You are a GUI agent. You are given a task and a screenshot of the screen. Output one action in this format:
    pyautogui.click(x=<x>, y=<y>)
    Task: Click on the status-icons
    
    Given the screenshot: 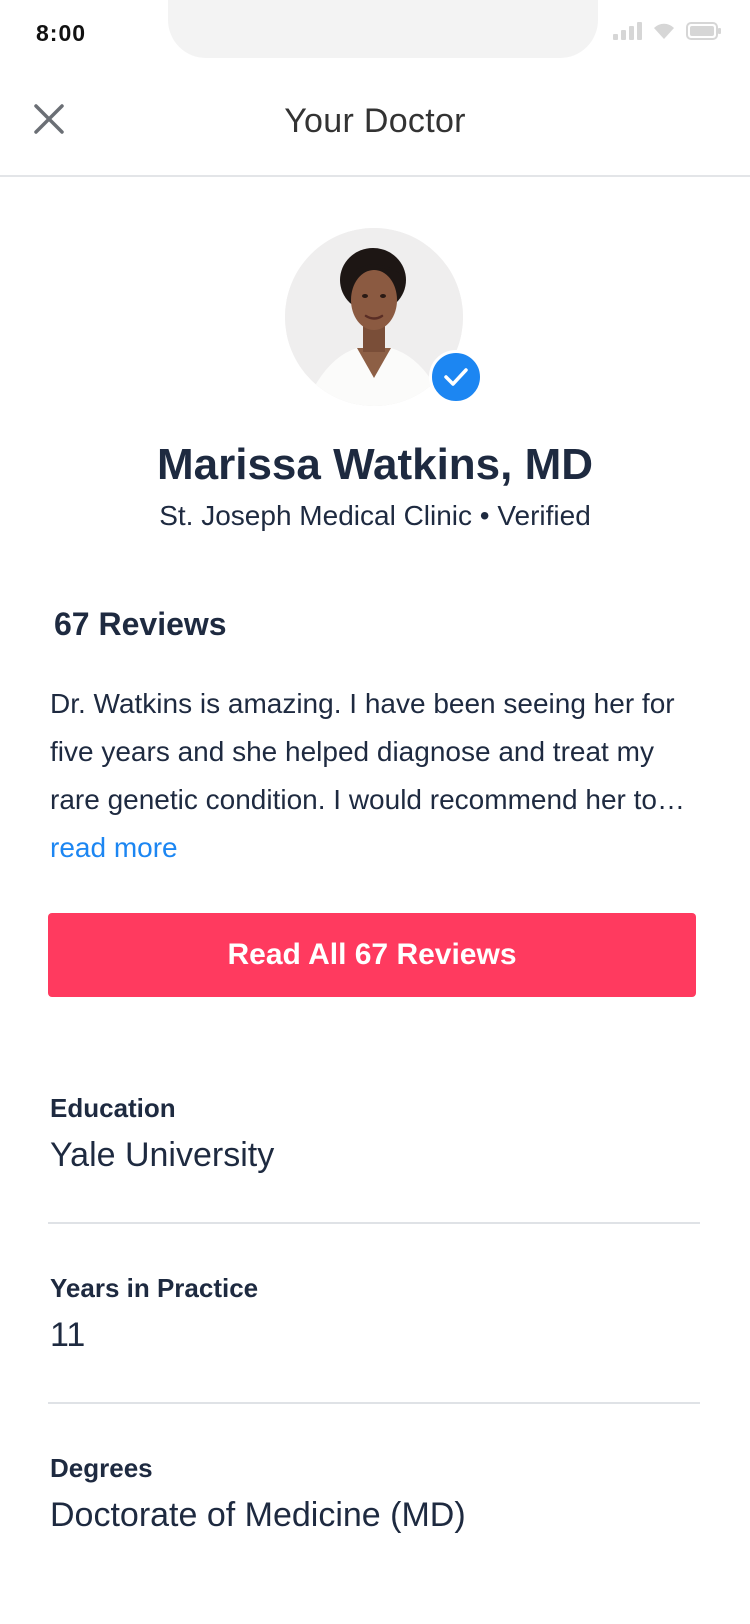 What is the action you would take?
    pyautogui.click(x=667, y=31)
    